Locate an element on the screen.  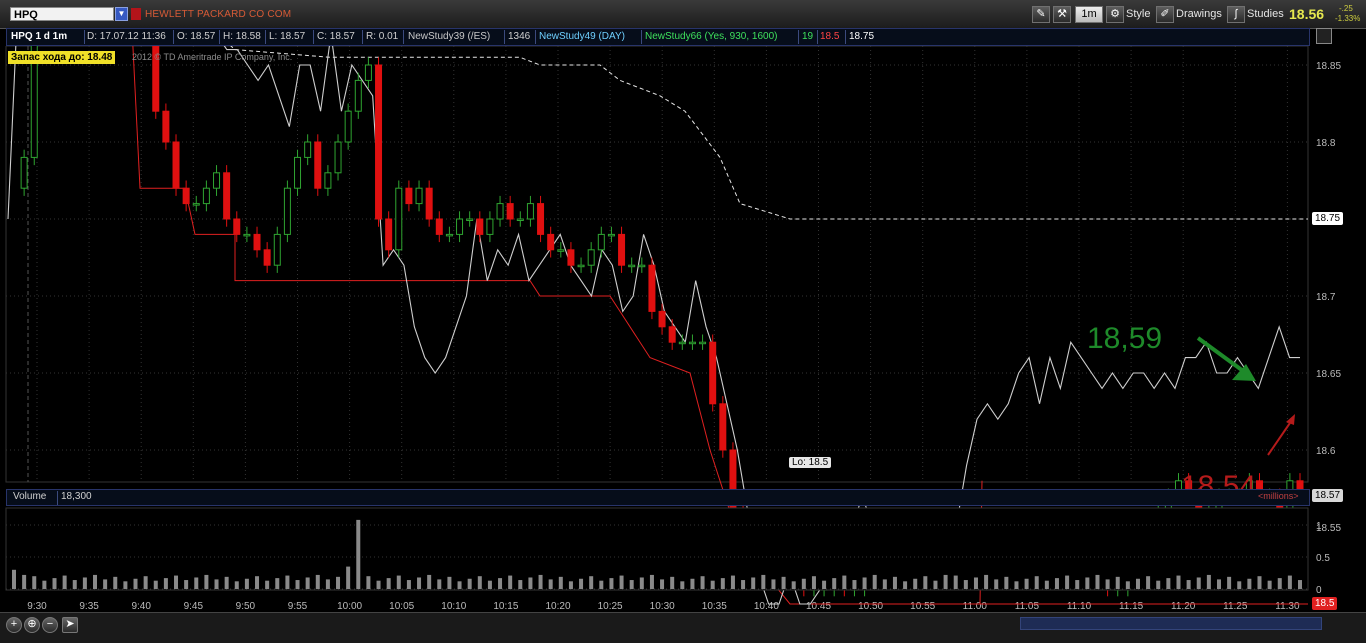
x-tick-label: 10:55 is located at coordinates (922, 606).